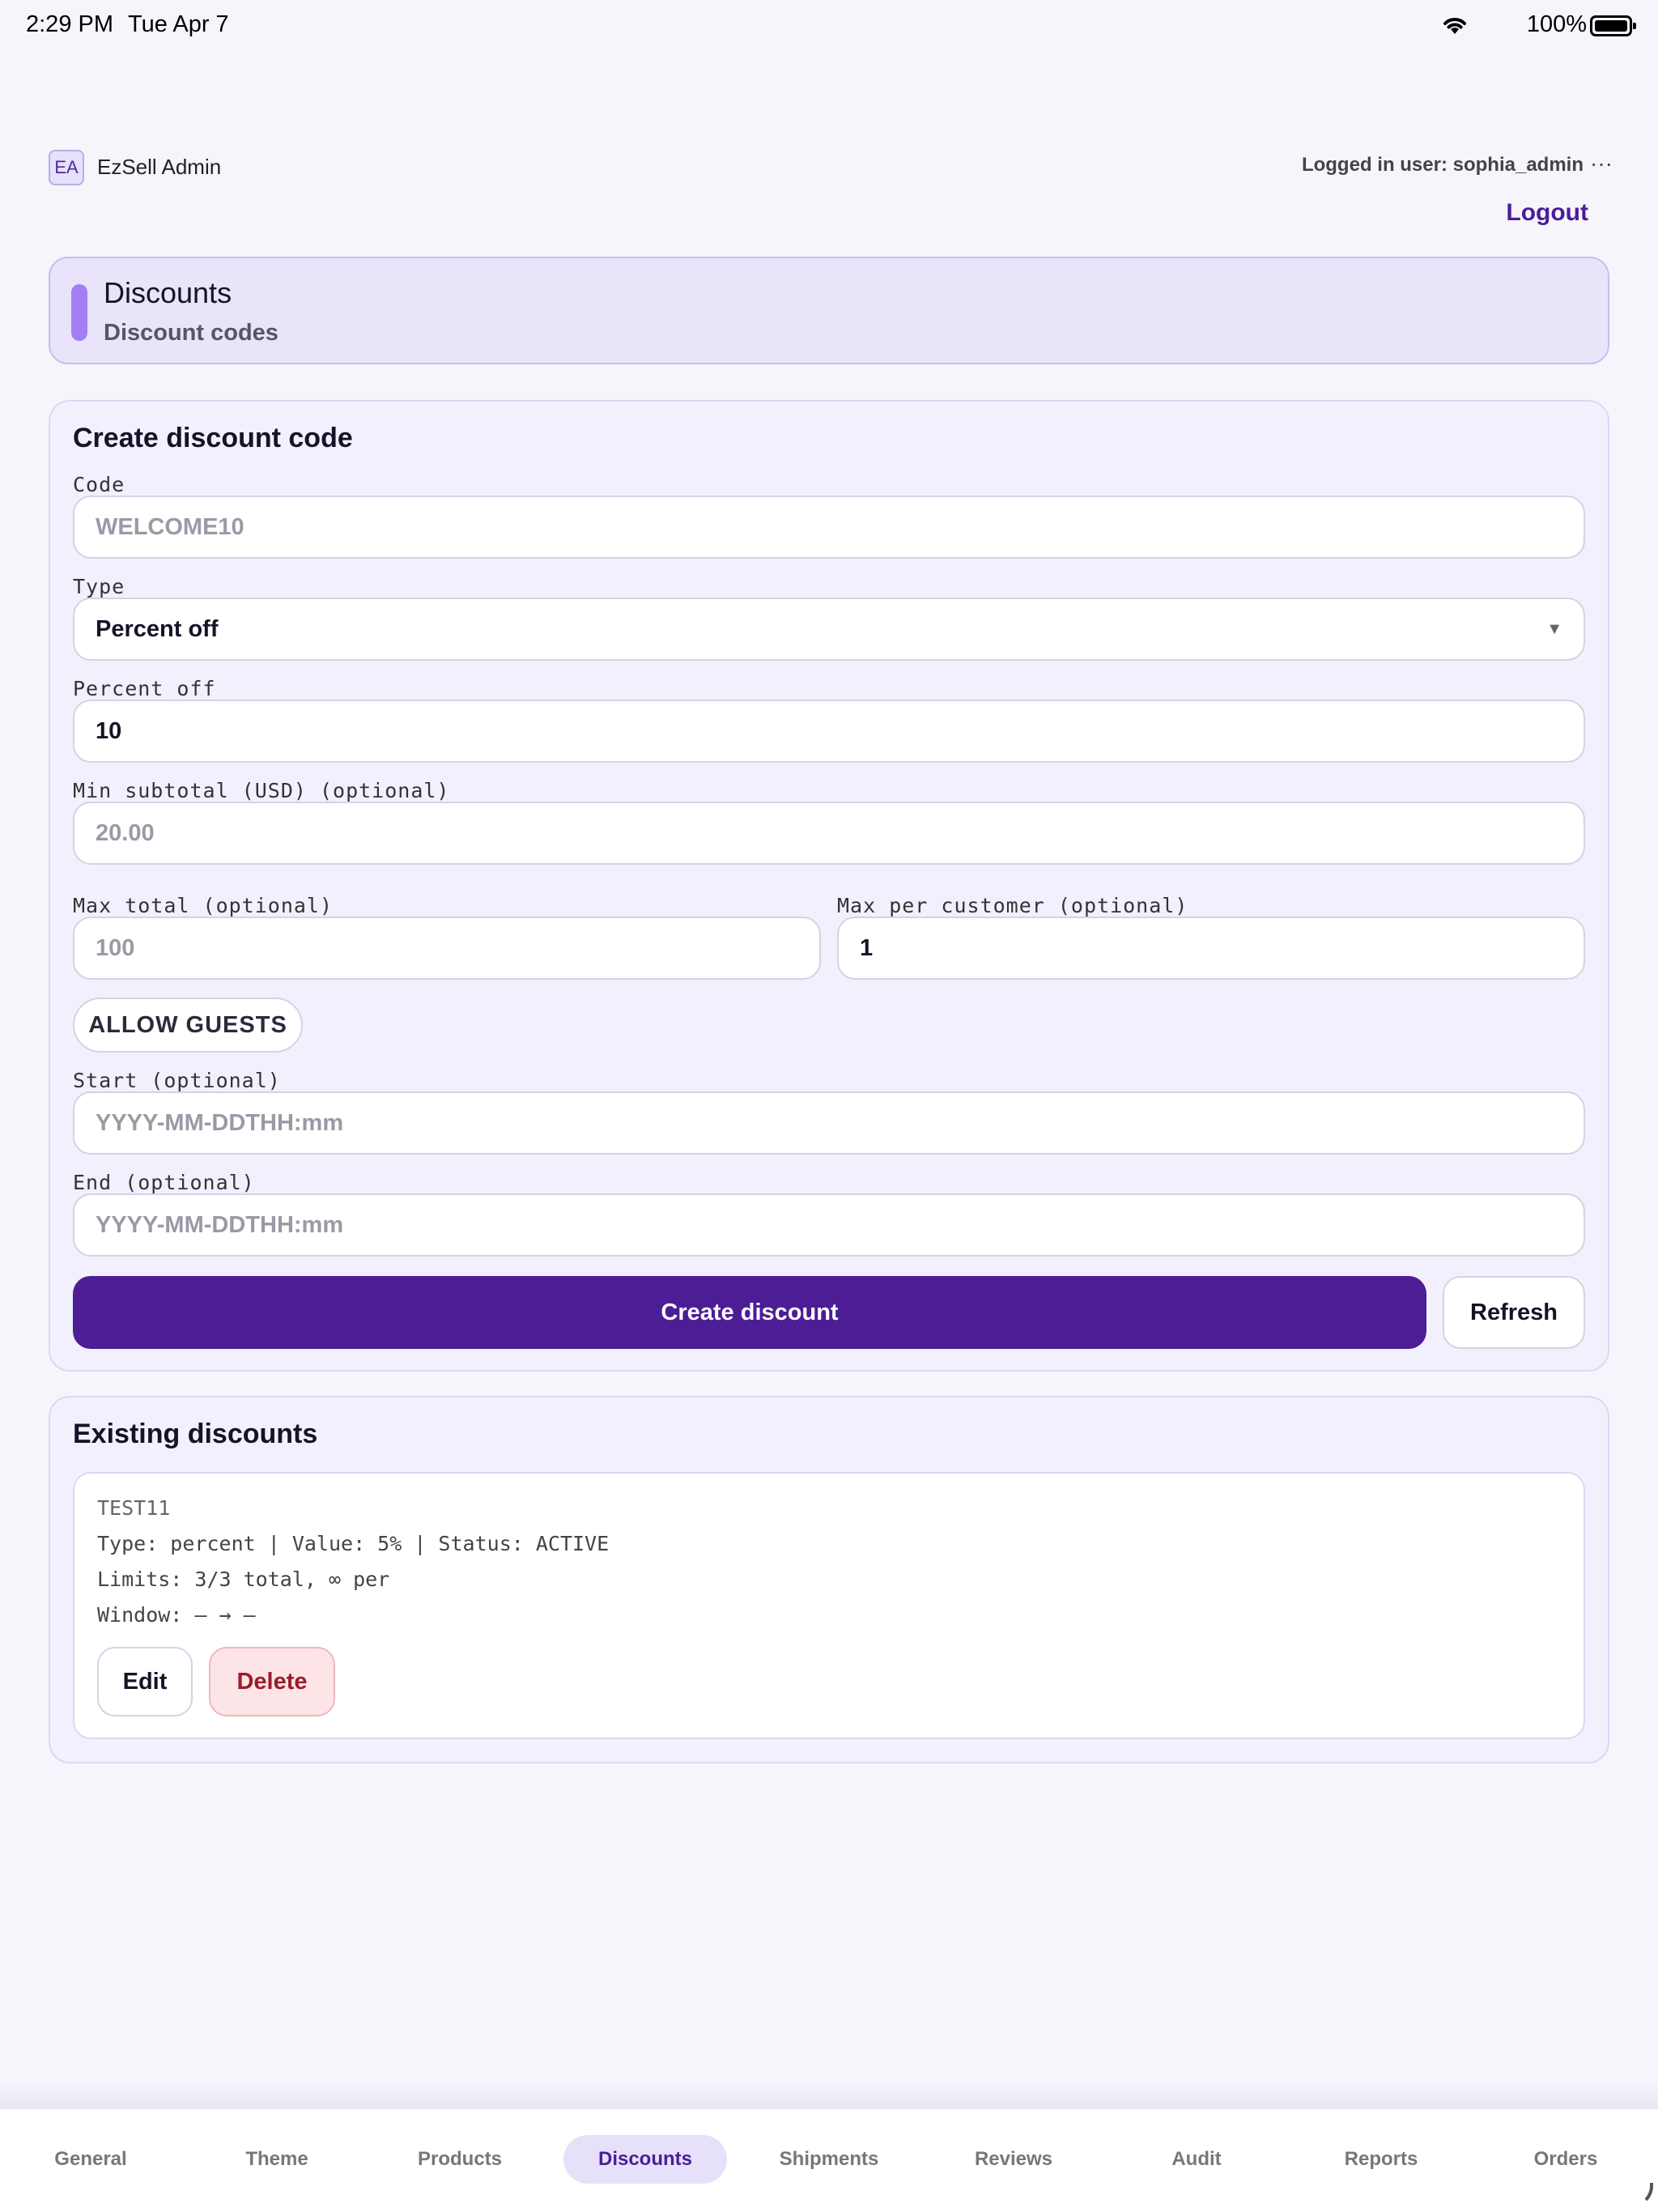 The height and width of the screenshot is (2212, 1658). What do you see at coordinates (99, 485) in the screenshot?
I see `code-label: Code` at bounding box center [99, 485].